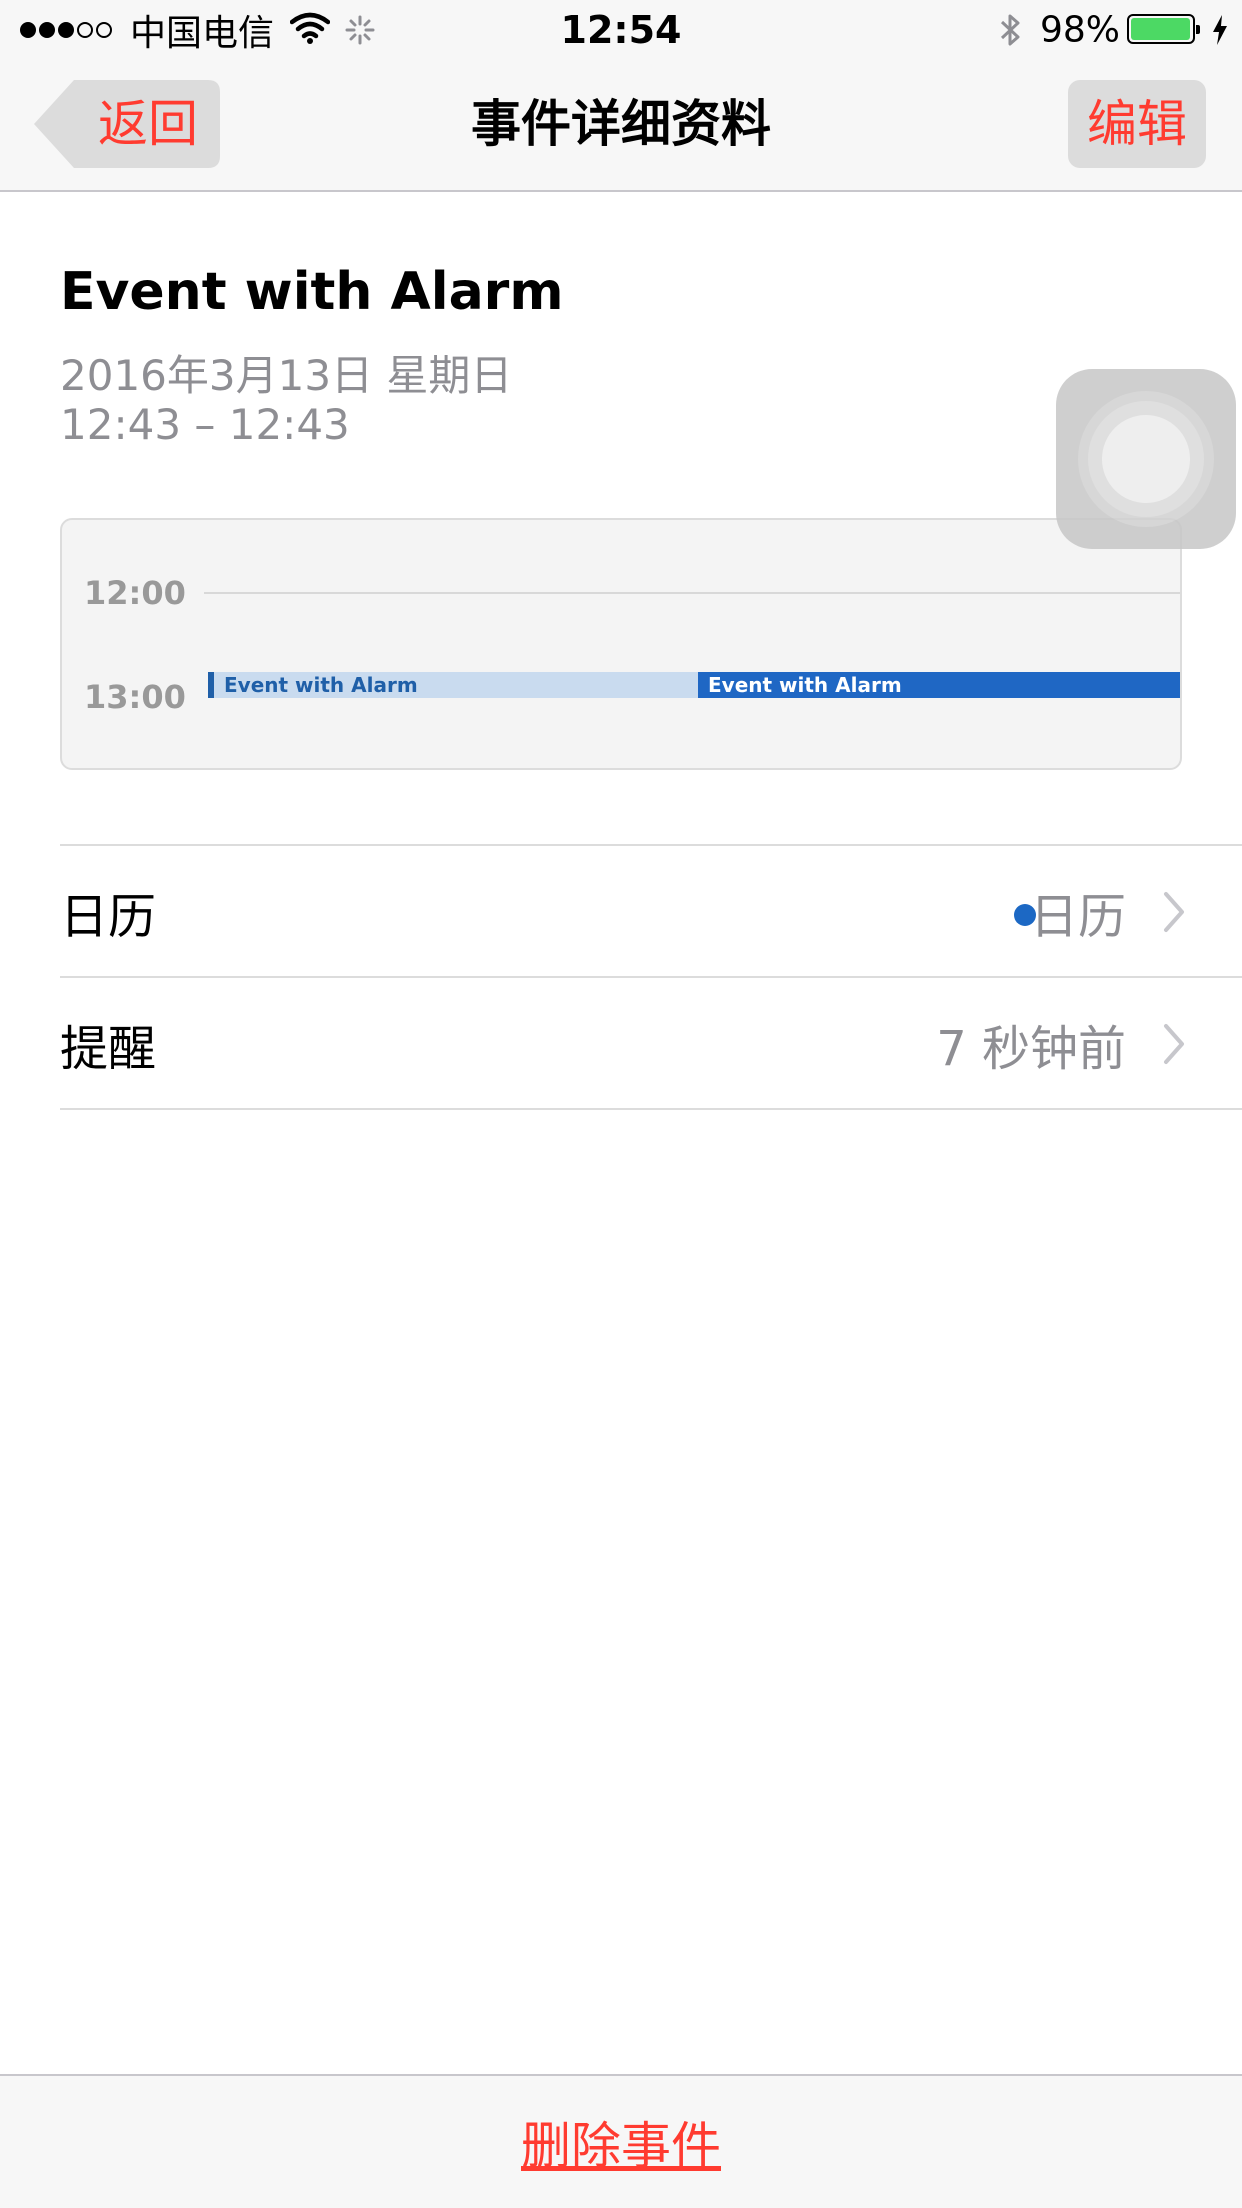 The width and height of the screenshot is (1242, 2208). Describe the element at coordinates (1077, 917) in the screenshot. I see `row-value: 日历` at that location.